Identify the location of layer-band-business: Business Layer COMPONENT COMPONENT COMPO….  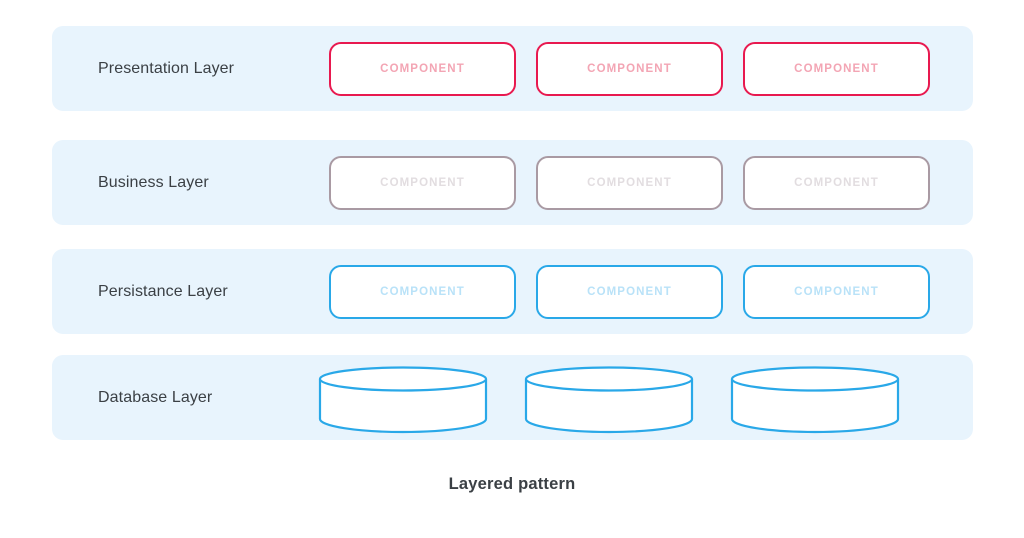
(512, 182).